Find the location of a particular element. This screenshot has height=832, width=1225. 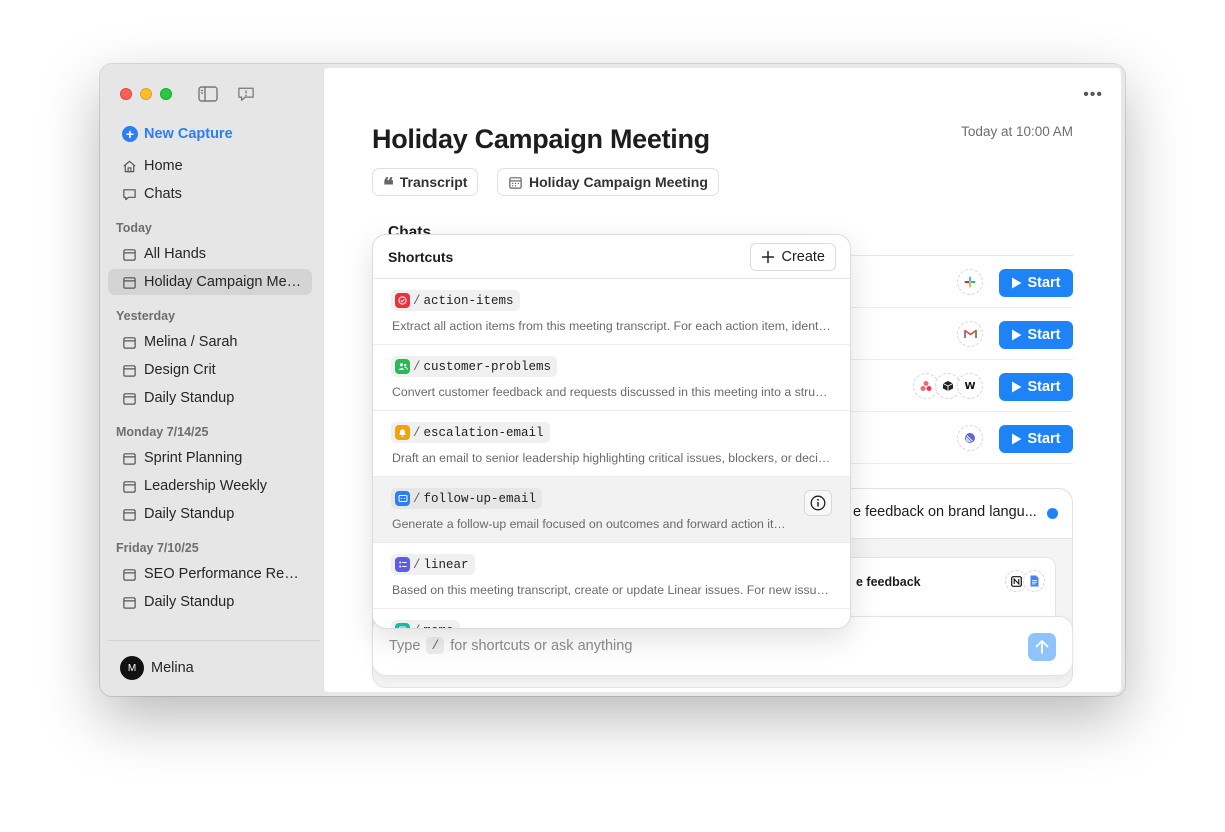

placeholder-suffix: for shortcuts or ask anything is located at coordinates (541, 645).